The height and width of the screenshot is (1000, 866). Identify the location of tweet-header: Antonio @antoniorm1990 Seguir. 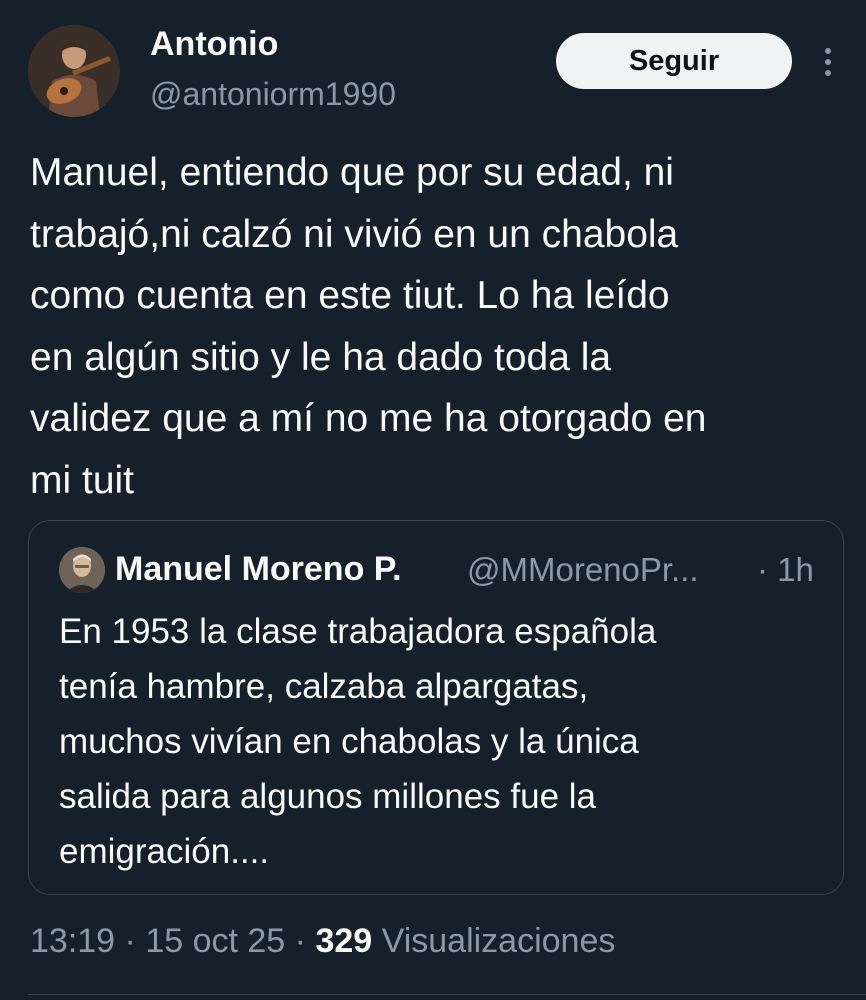
(433, 65).